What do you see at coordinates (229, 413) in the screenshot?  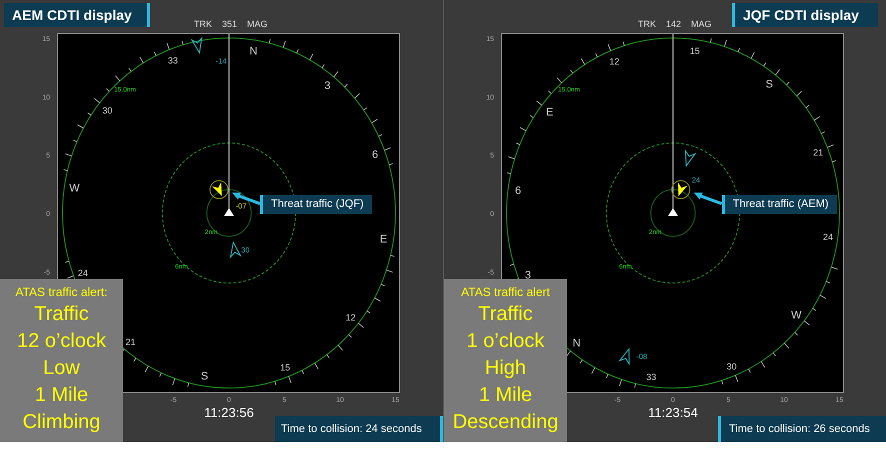 I see `clock-time: 11:23:56` at bounding box center [229, 413].